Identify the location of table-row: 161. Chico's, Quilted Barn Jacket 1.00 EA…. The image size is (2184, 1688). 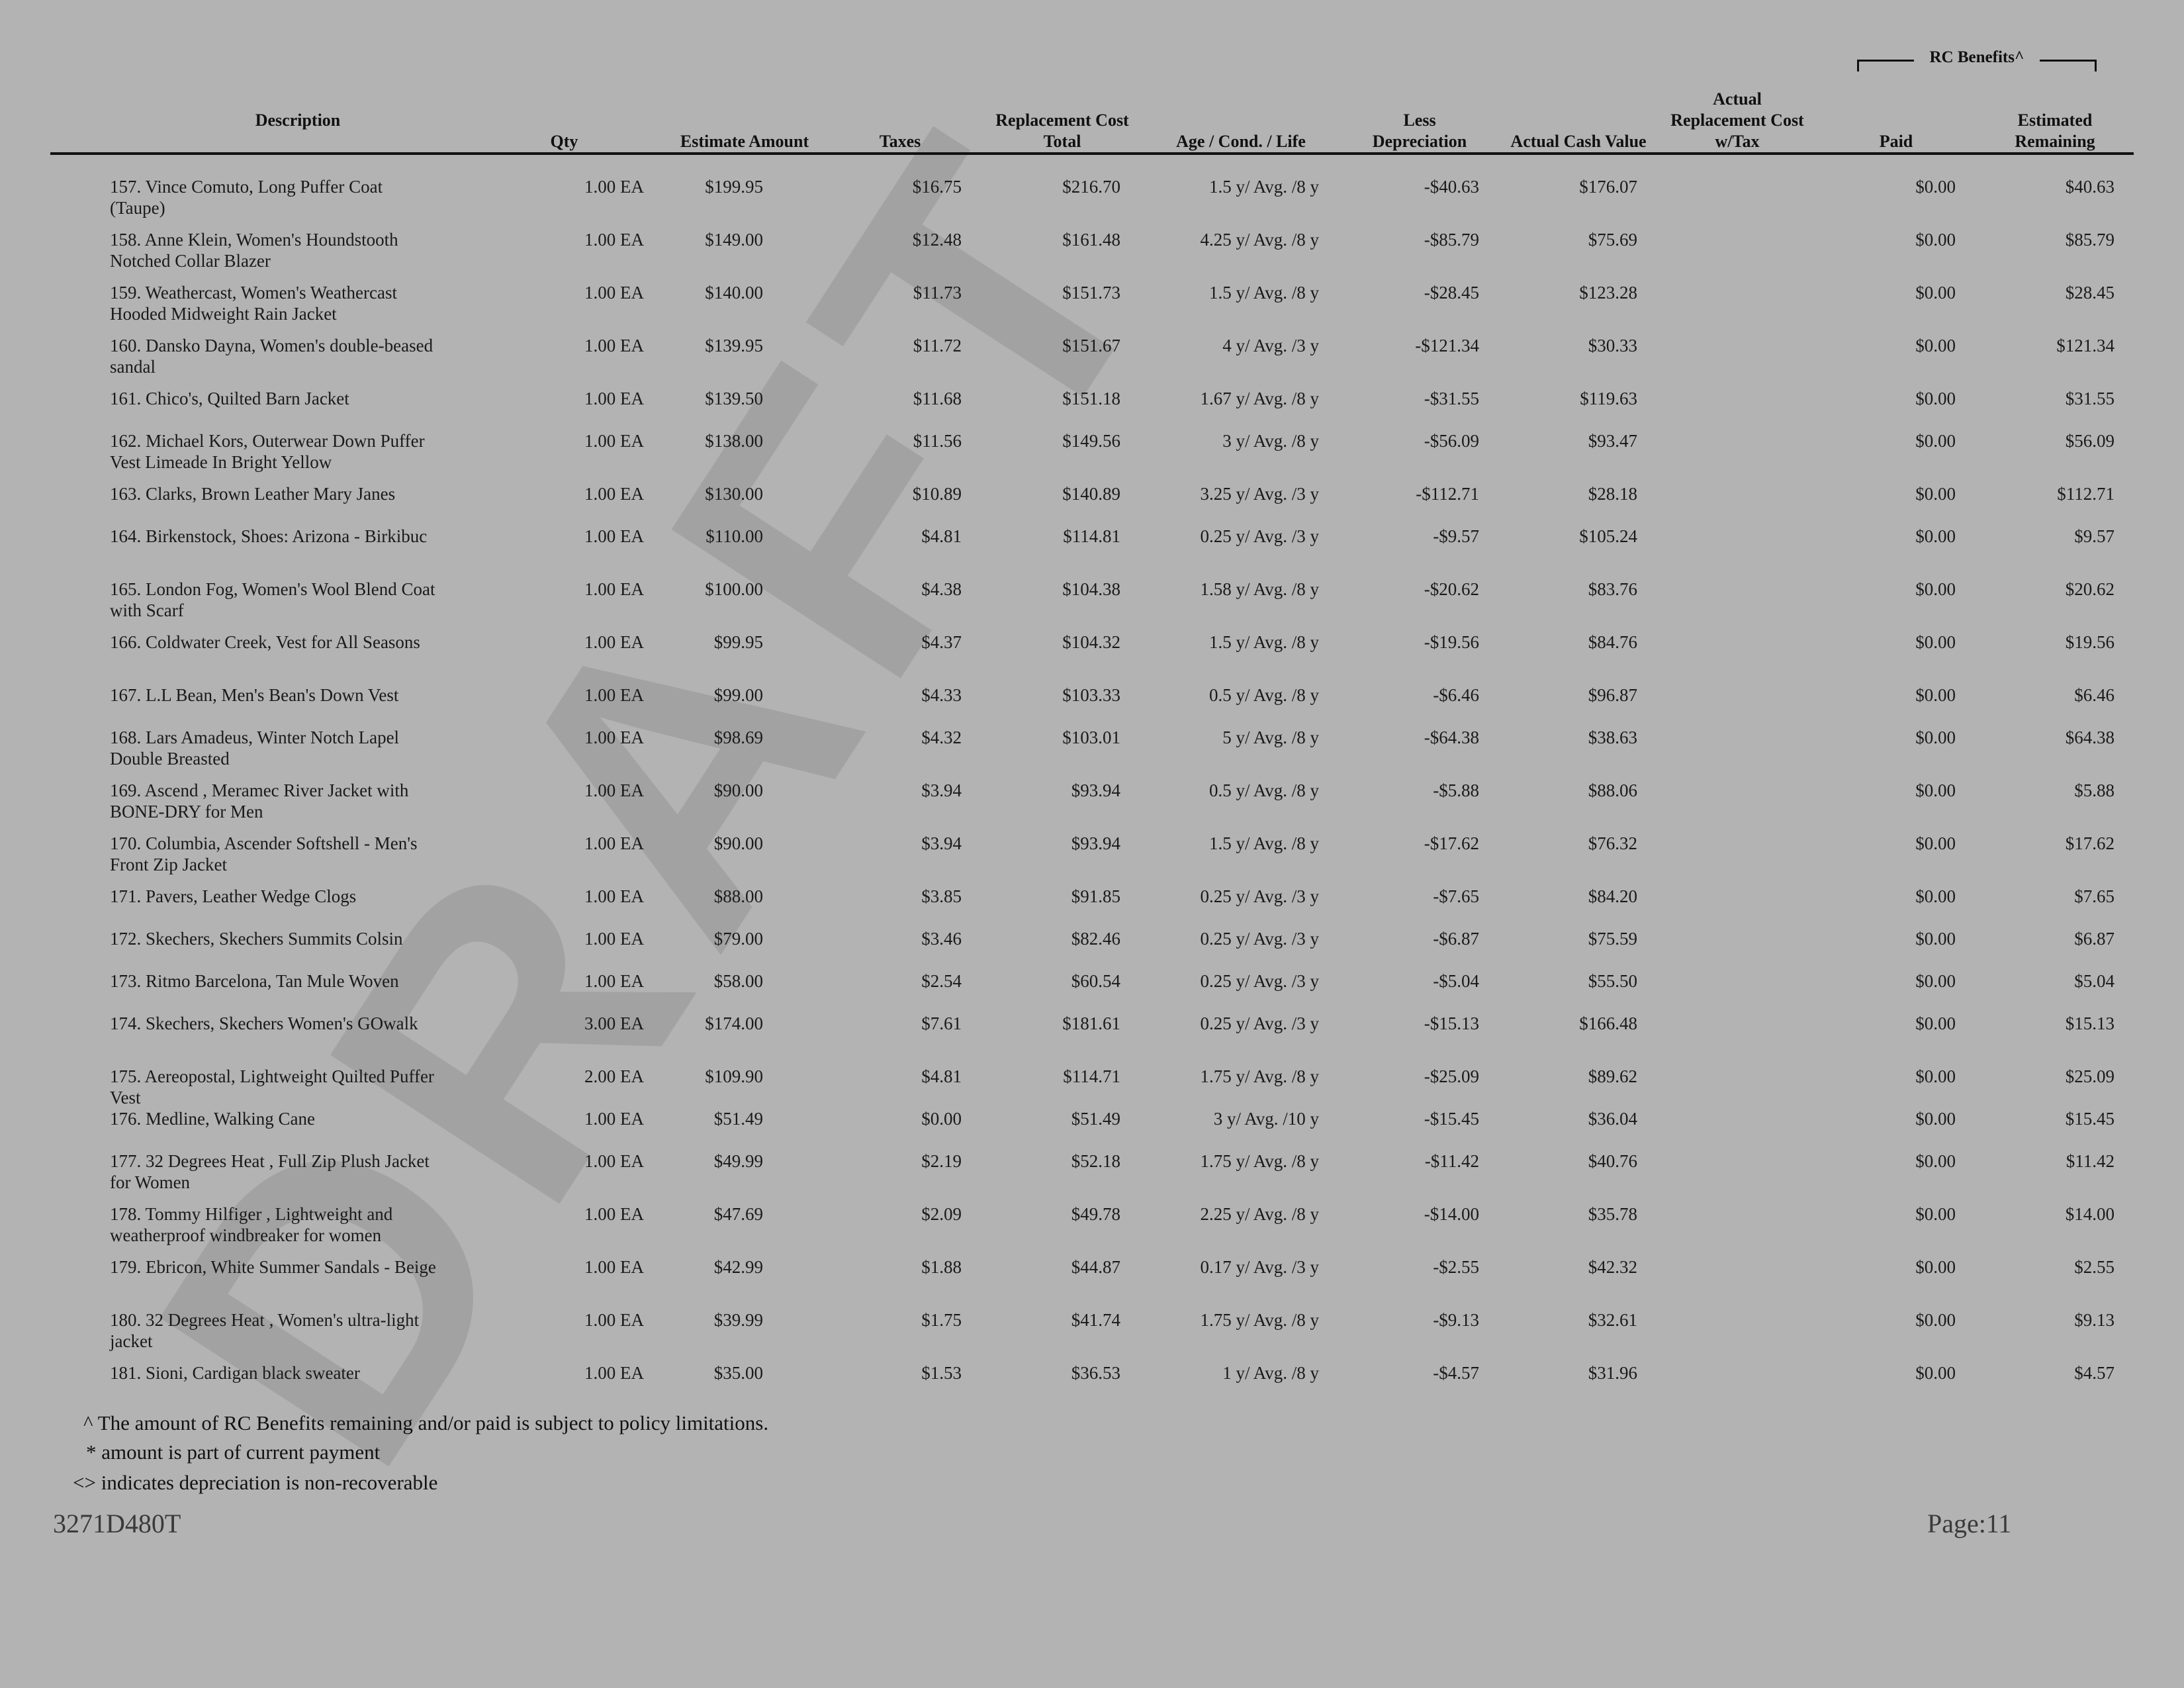
(1092, 409).